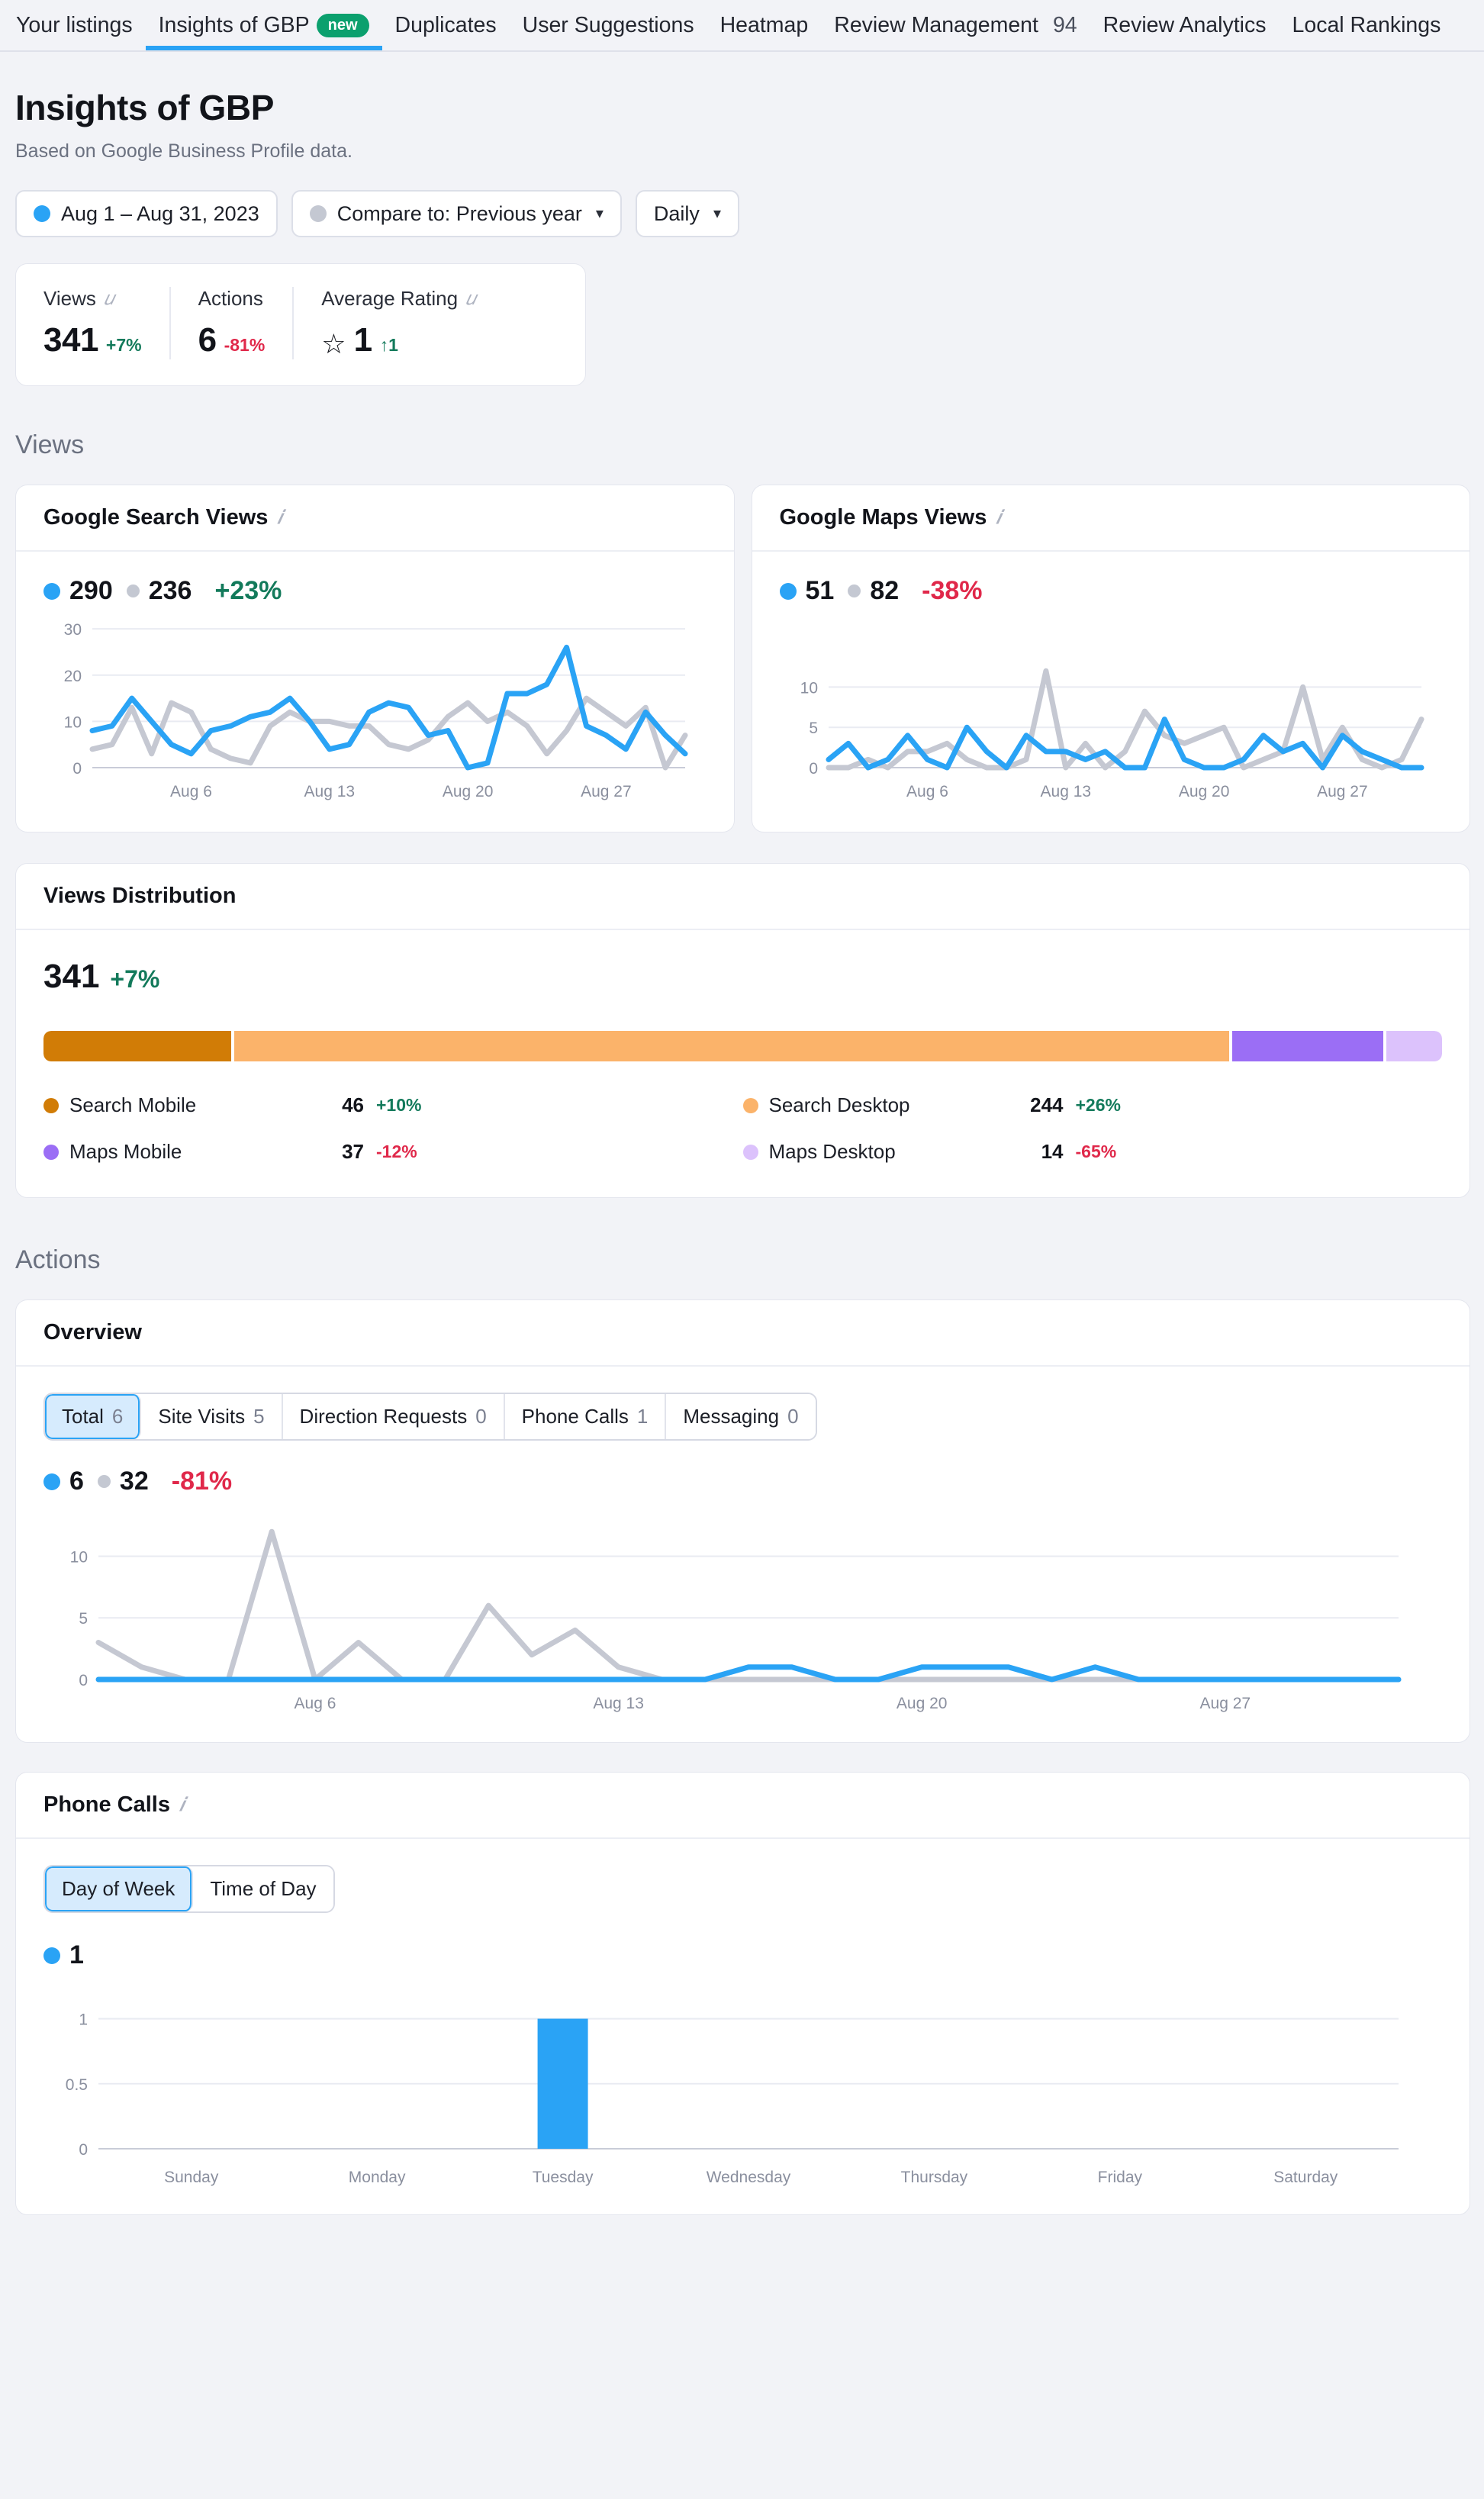 The width and height of the screenshot is (1484, 2499). I want to click on card-title: Overview, so click(92, 1333).